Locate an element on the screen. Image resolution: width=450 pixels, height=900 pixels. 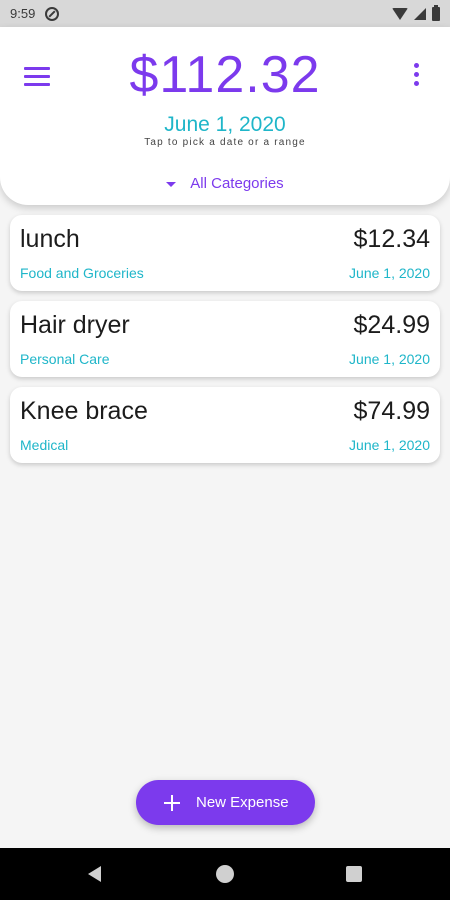
new-expense-label: New Expense is located at coordinates (242, 802).